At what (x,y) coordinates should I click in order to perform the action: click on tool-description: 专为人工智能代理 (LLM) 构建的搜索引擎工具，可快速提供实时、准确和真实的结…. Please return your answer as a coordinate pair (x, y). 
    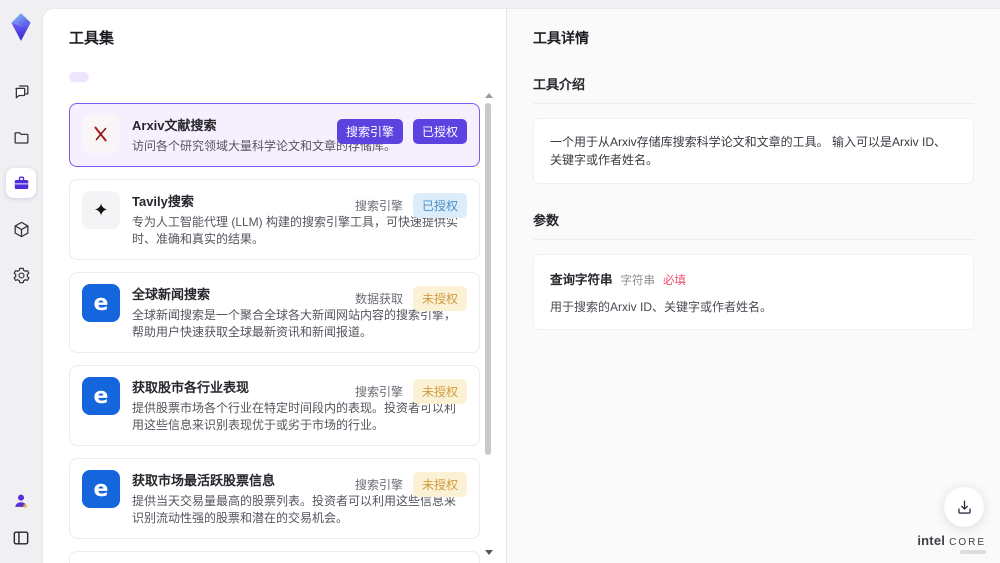
    Looking at the image, I should click on (295, 231).